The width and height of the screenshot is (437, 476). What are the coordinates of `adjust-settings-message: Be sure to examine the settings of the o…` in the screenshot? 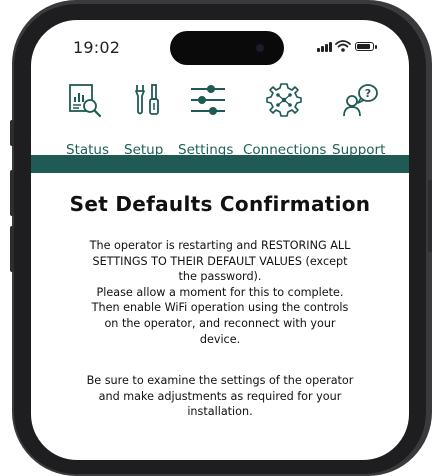 It's located at (220, 396).